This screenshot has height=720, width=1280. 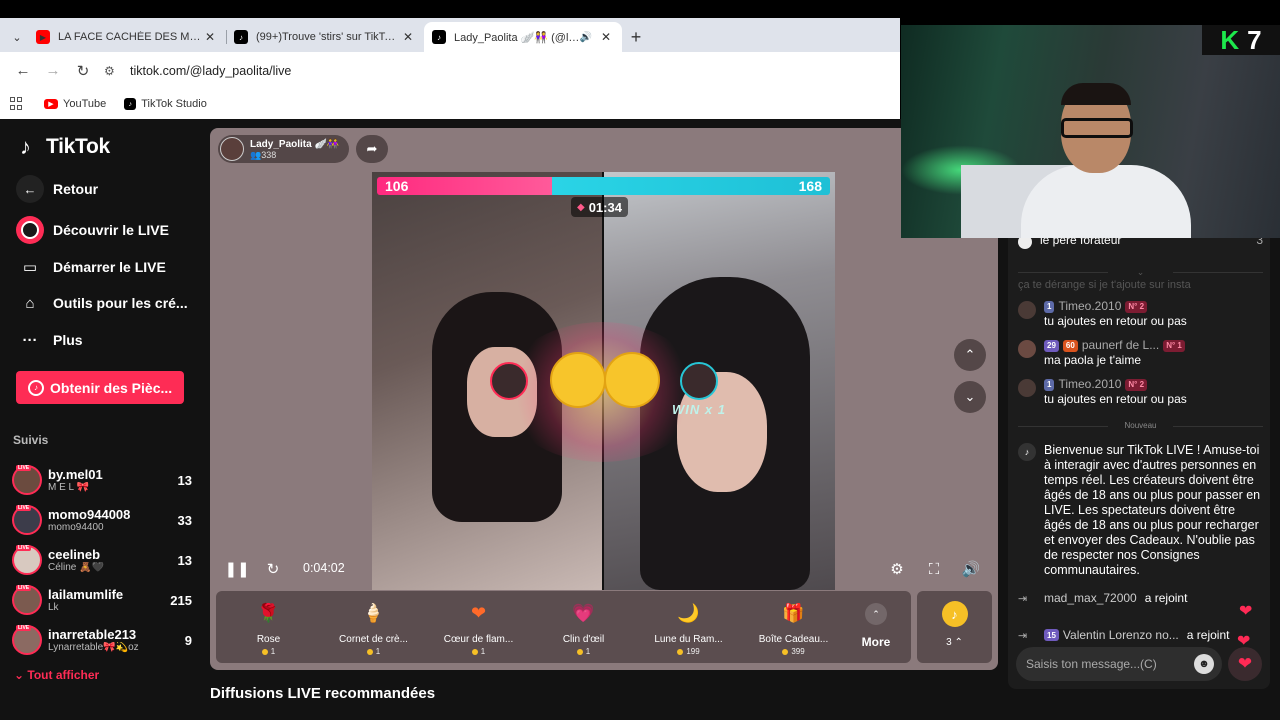 What do you see at coordinates (236, 569) in the screenshot?
I see `pause-icon: ❚❚` at bounding box center [236, 569].